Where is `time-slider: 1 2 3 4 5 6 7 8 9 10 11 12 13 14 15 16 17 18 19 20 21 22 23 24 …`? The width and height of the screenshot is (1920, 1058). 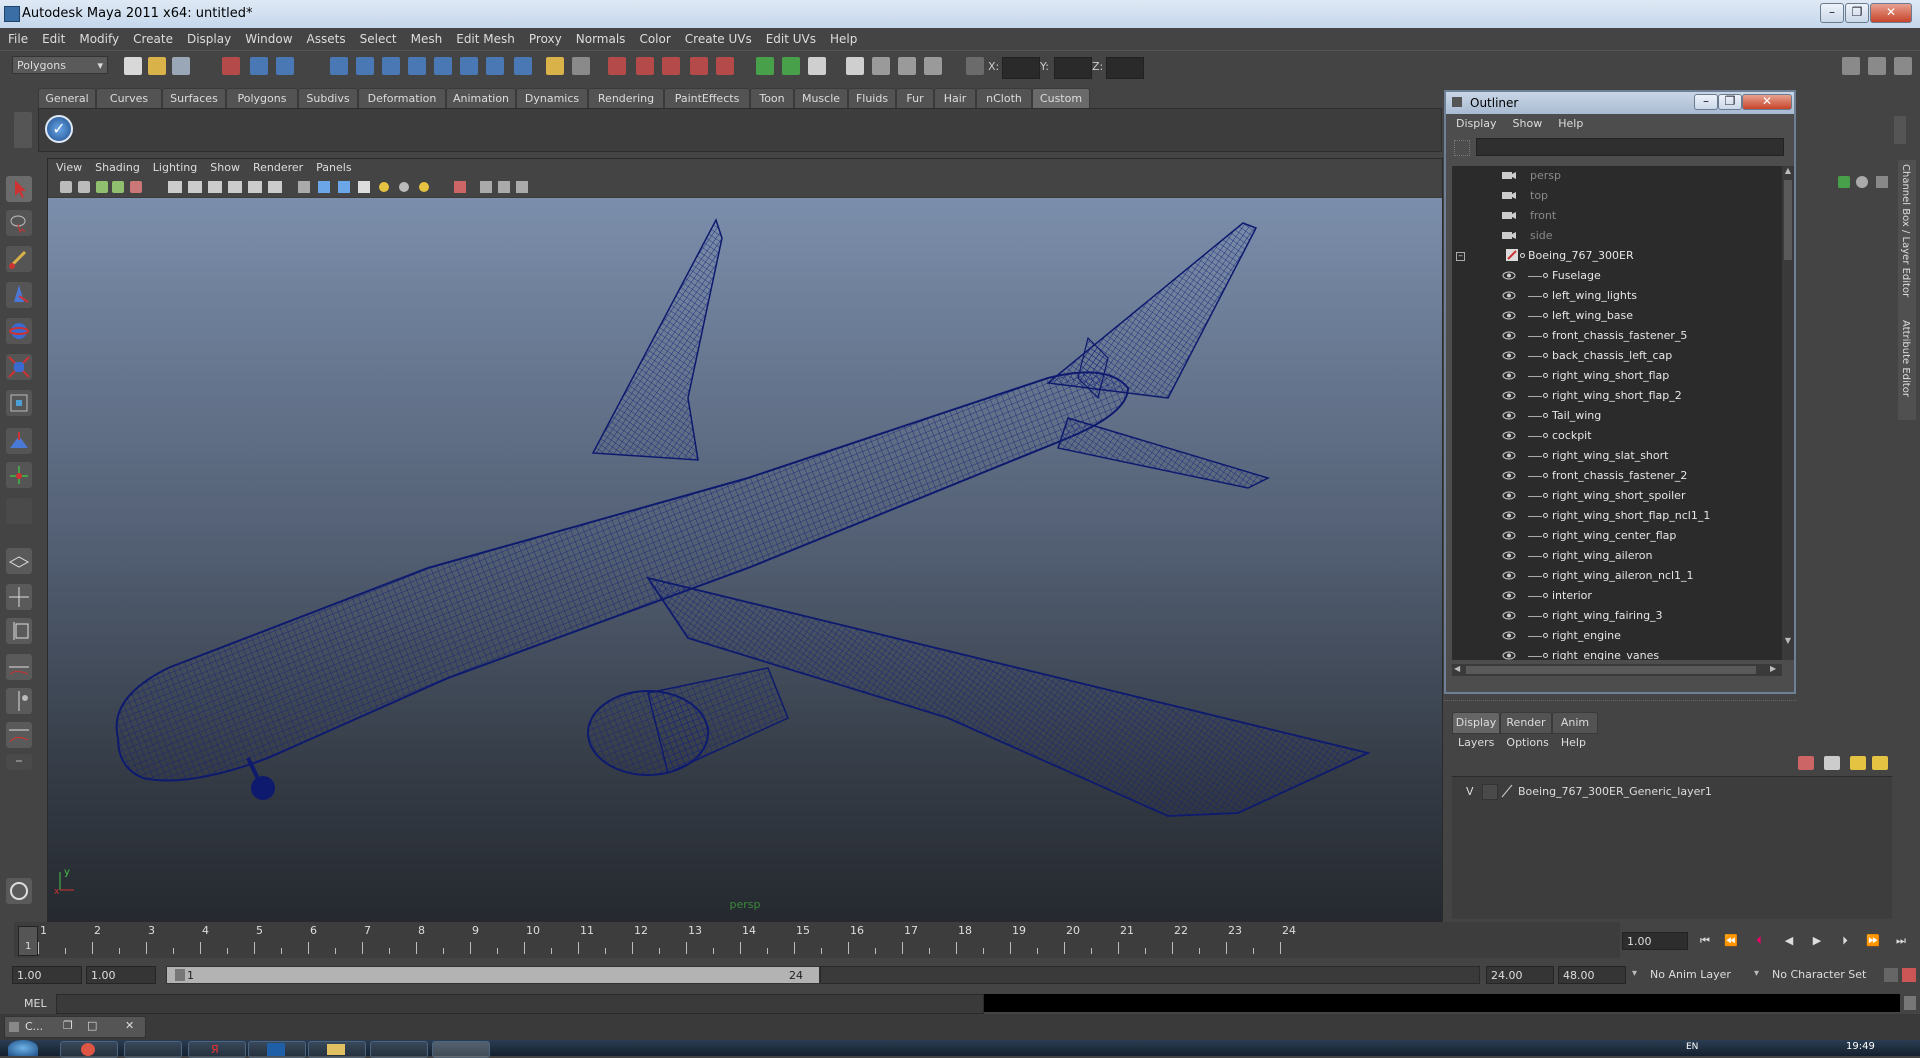 time-slider: 1 2 3 4 5 6 7 8 9 10 11 12 13 14 15 16 17 18 19 20 21 22 23 24 … is located at coordinates (817, 940).